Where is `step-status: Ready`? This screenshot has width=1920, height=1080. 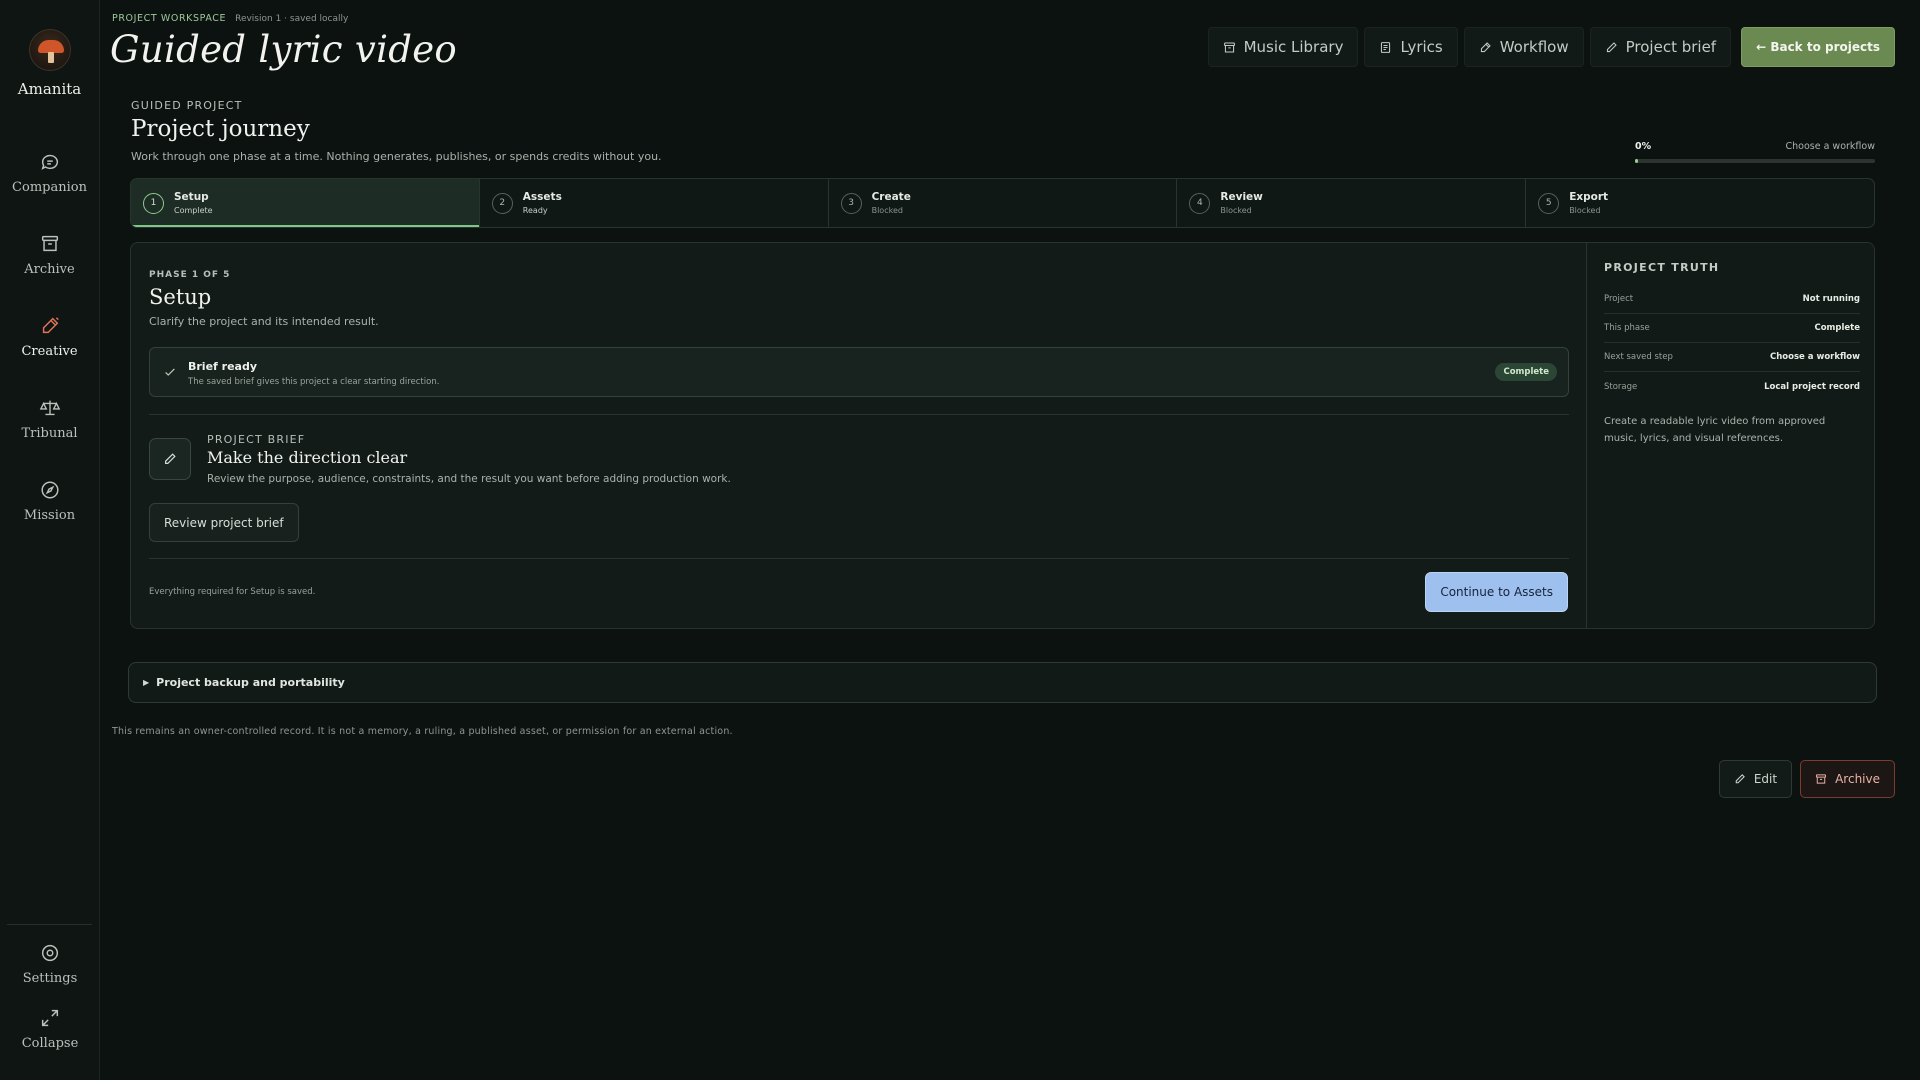
step-status: Ready is located at coordinates (535, 210).